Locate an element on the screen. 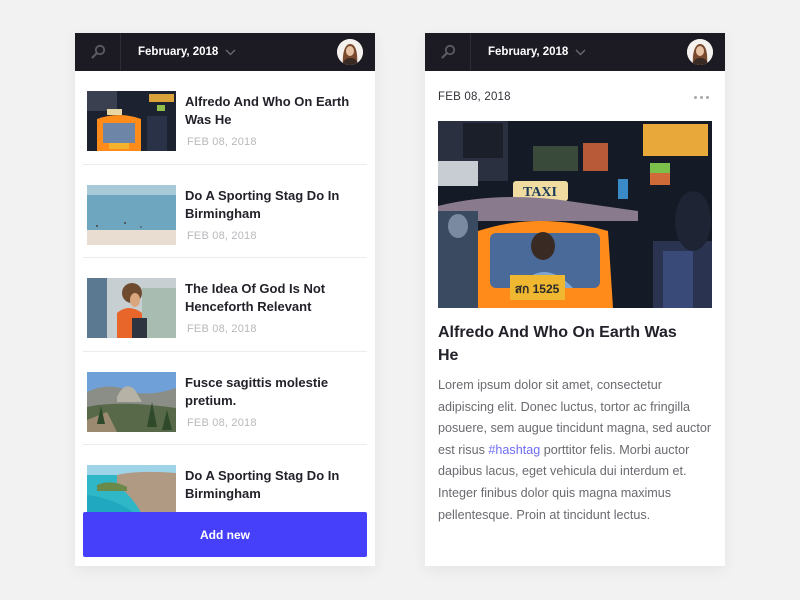 This screenshot has height=600, width=800. article-title: Fusce sagittis molestie pretium. is located at coordinates (257, 391).